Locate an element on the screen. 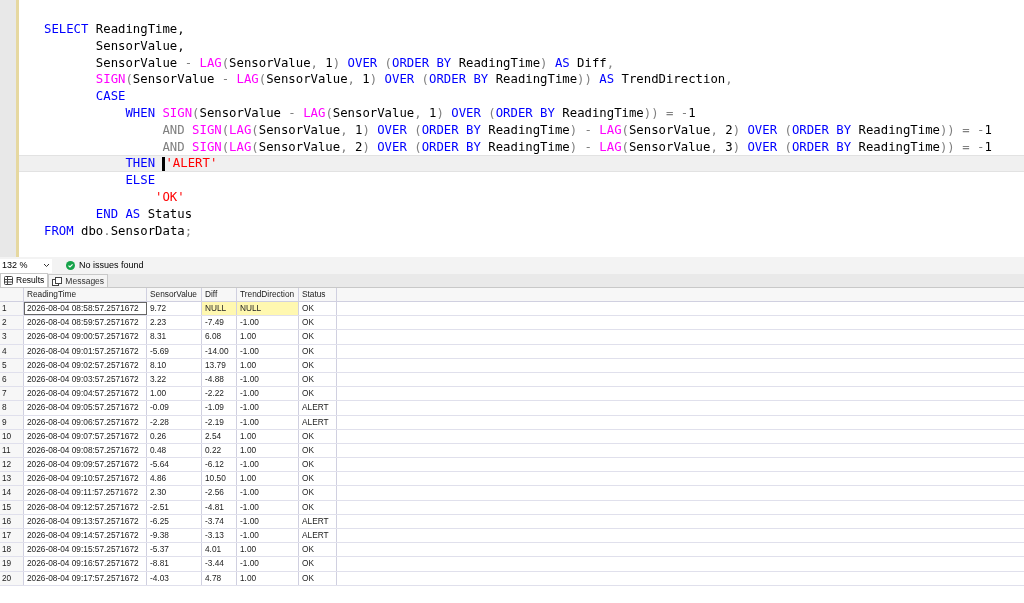  table-cell: 13.79 is located at coordinates (219, 365).